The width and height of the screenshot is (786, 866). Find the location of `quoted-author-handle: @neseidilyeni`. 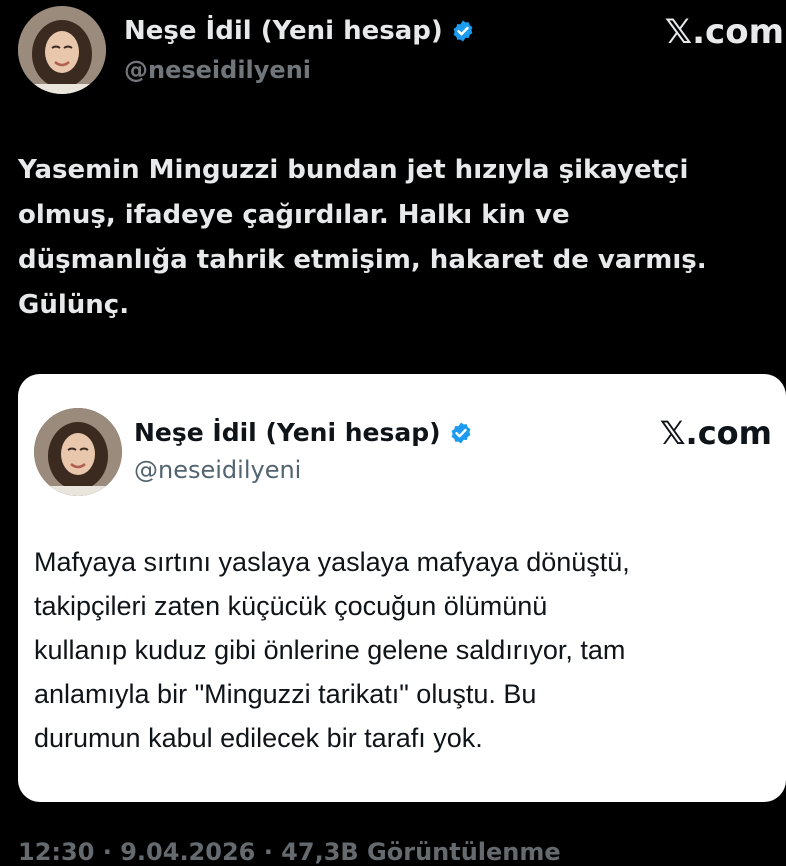

quoted-author-handle: @neseidilyeni is located at coordinates (217, 470).